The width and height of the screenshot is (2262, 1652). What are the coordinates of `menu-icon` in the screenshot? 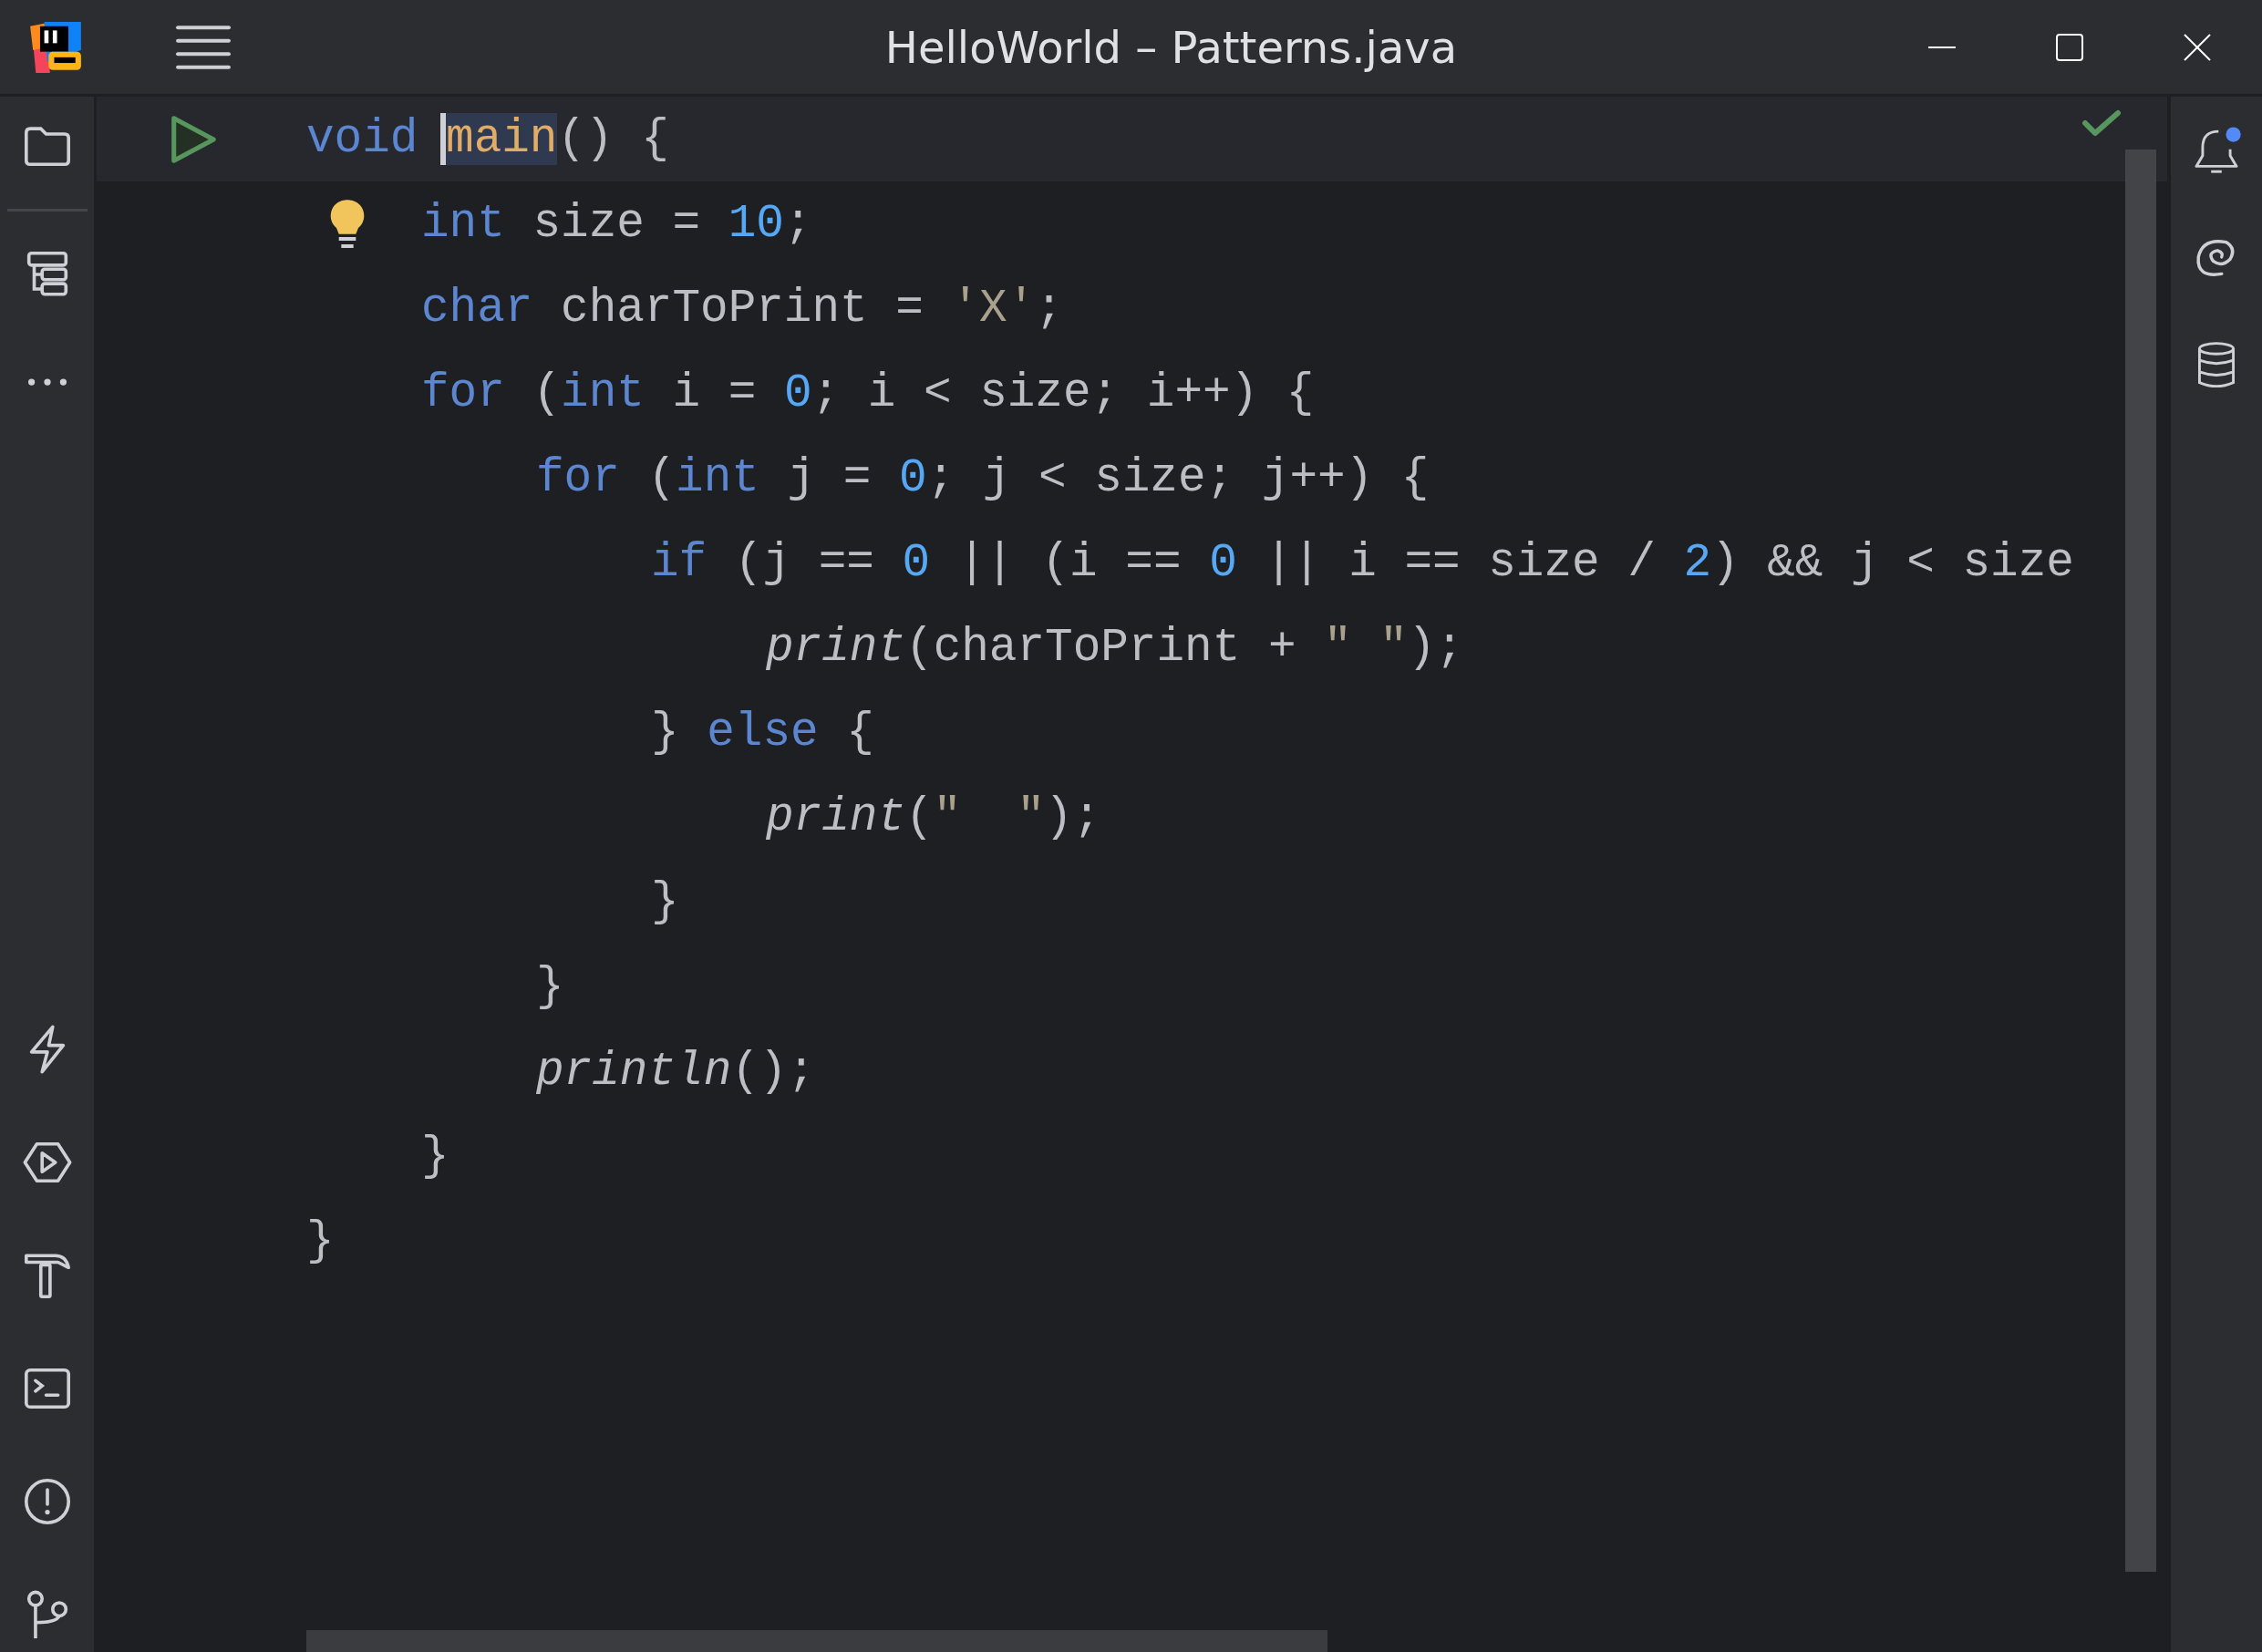 It's located at (203, 47).